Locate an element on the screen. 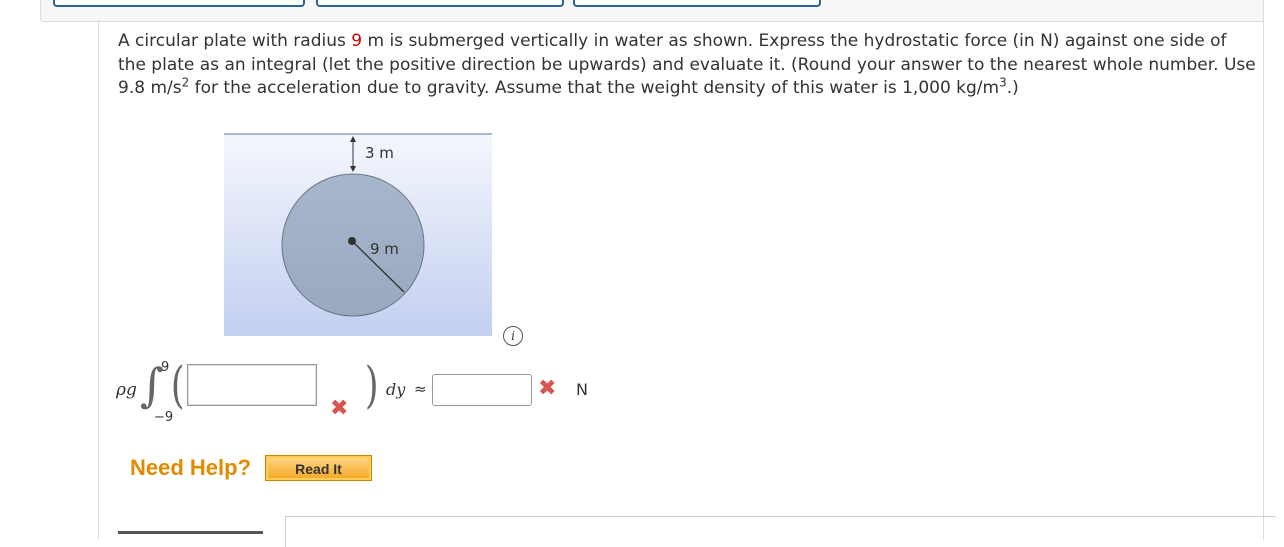 The width and height of the screenshot is (1284, 547). plate-figure: 3 m 9 m is located at coordinates (358, 235).